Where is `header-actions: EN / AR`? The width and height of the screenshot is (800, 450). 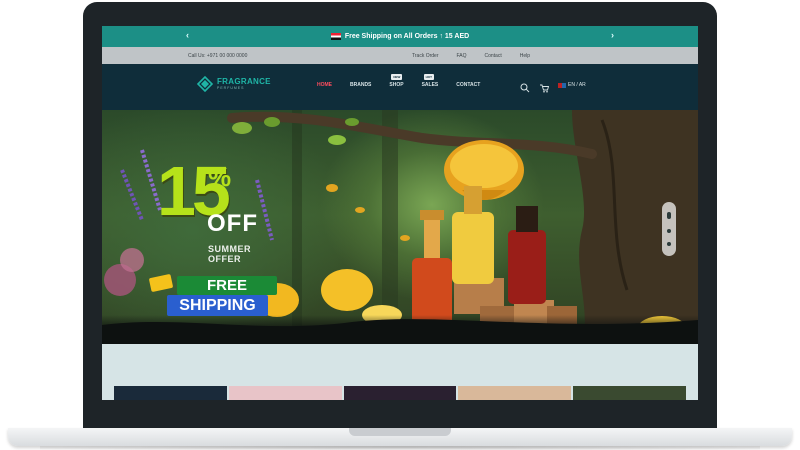
header-actions: EN / AR is located at coordinates (553, 86).